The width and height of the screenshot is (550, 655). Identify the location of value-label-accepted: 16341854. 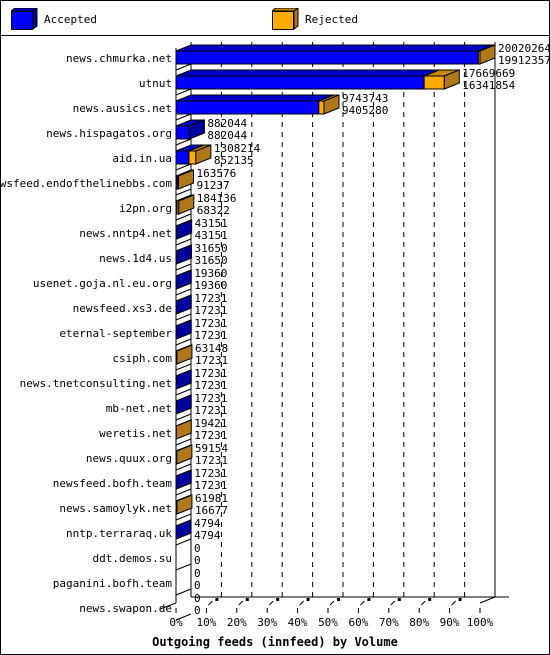
(488, 85).